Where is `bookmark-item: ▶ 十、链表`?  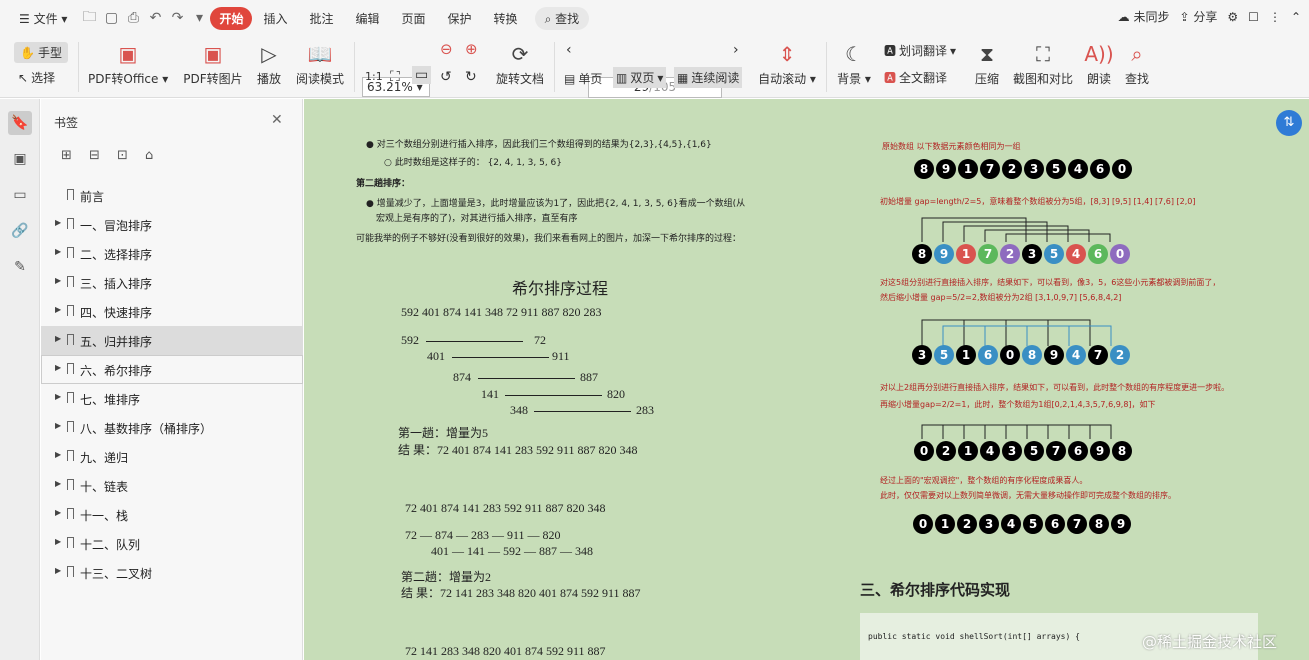
bookmark-item: ▶ 十、链表 is located at coordinates (172, 485).